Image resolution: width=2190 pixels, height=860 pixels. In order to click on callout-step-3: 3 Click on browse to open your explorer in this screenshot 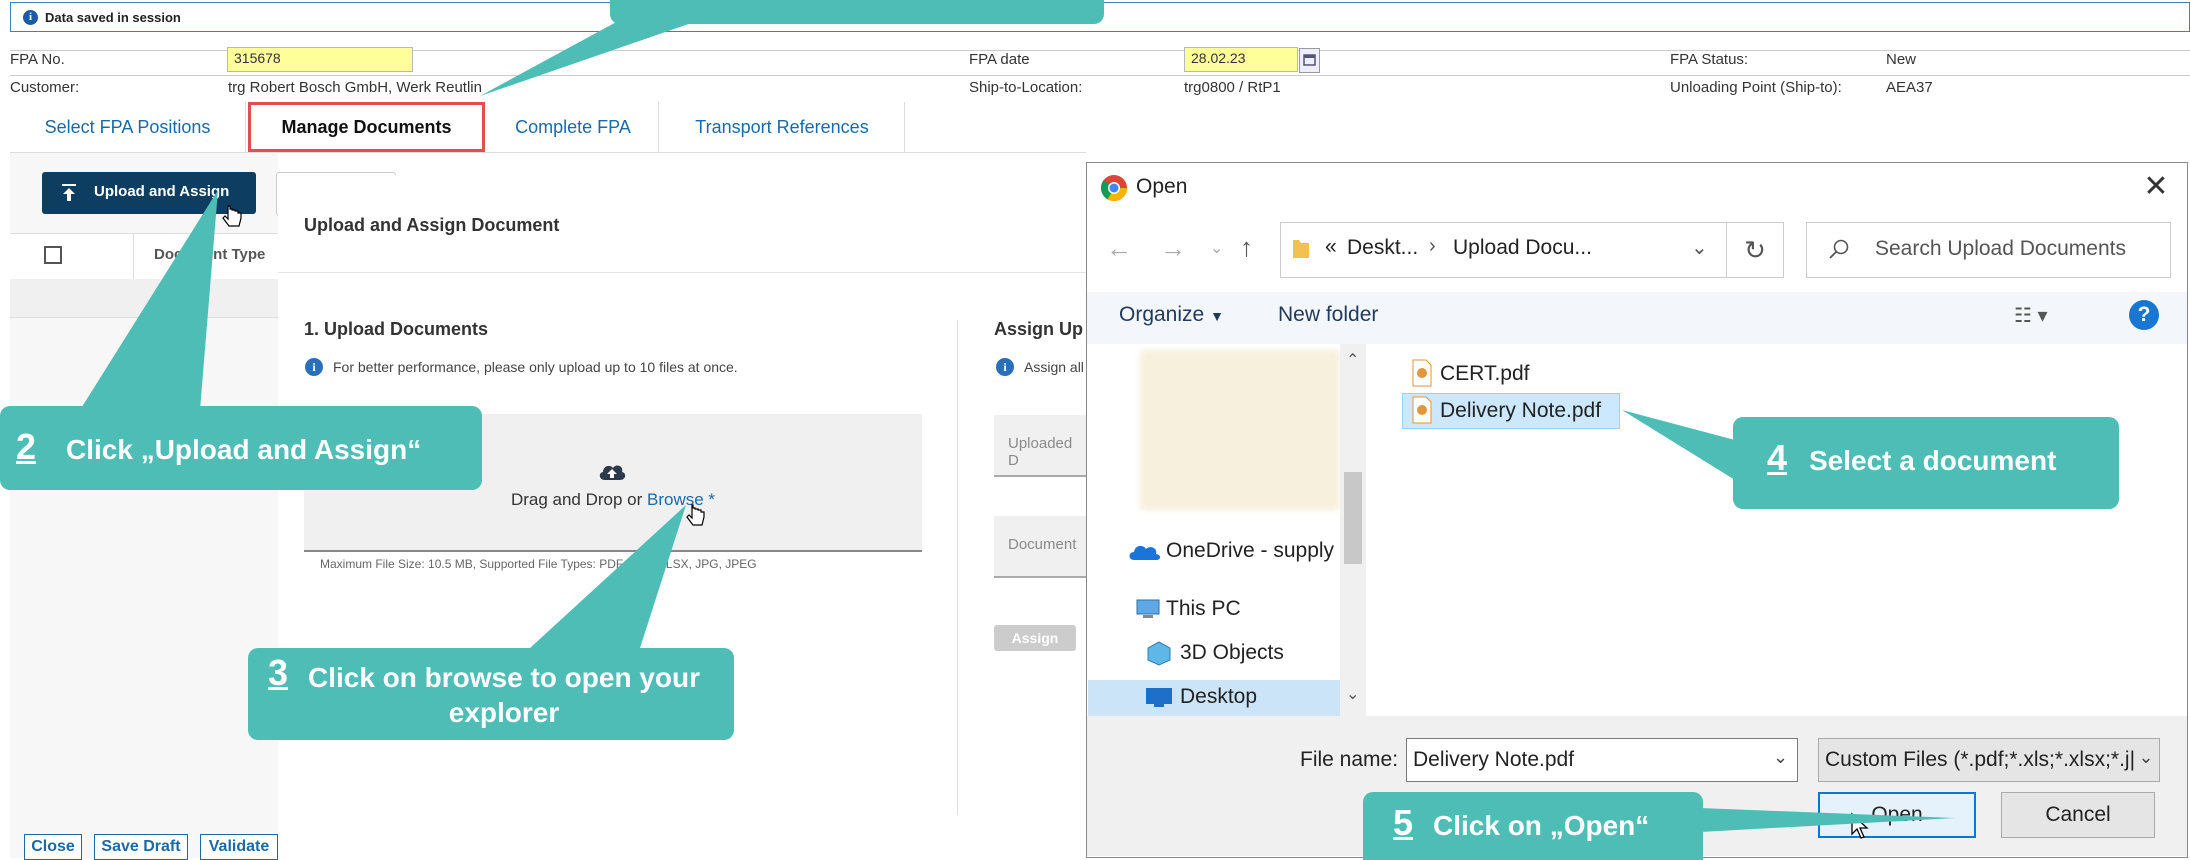, I will do `click(491, 694)`.